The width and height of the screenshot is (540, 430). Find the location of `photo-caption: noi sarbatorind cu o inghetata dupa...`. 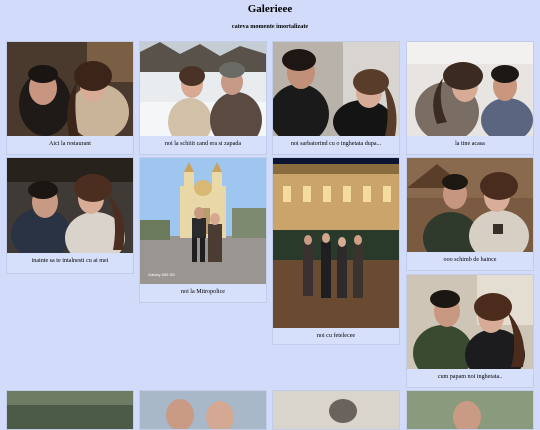

photo-caption: noi sarbatorind cu o inghetata dupa... is located at coordinates (336, 144).